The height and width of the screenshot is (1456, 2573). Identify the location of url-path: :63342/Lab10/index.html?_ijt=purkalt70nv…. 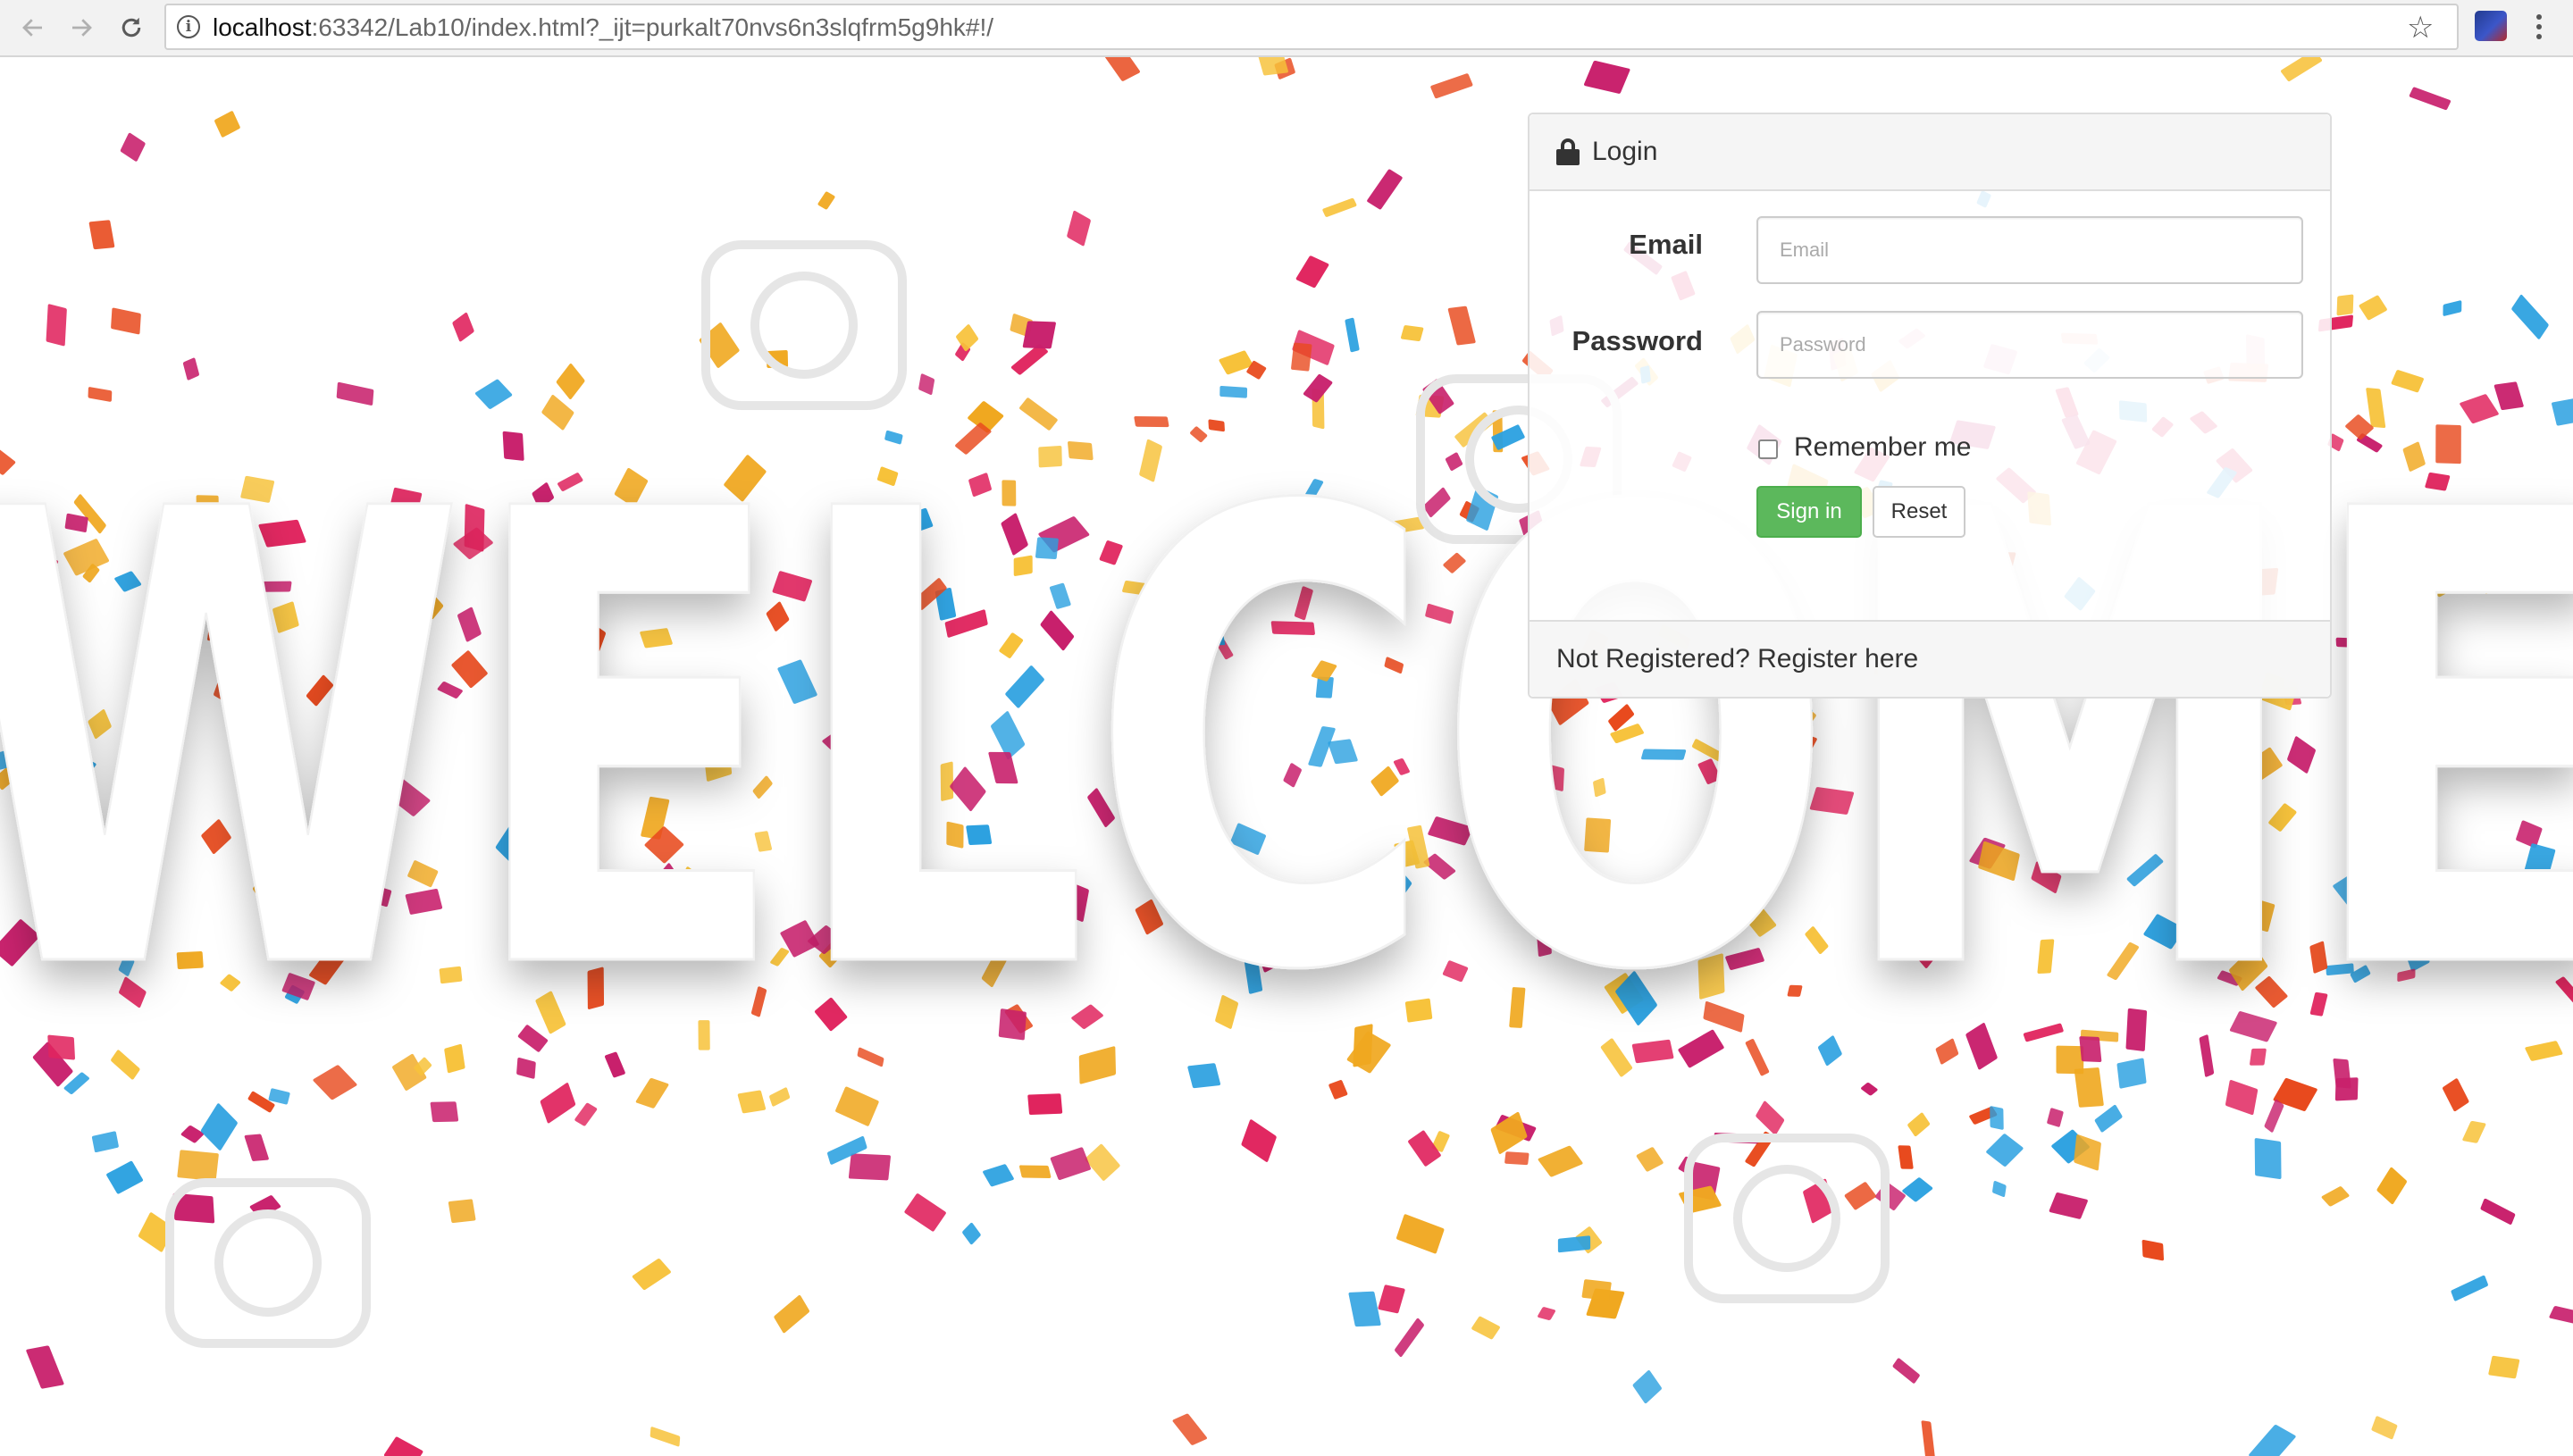
(652, 27).